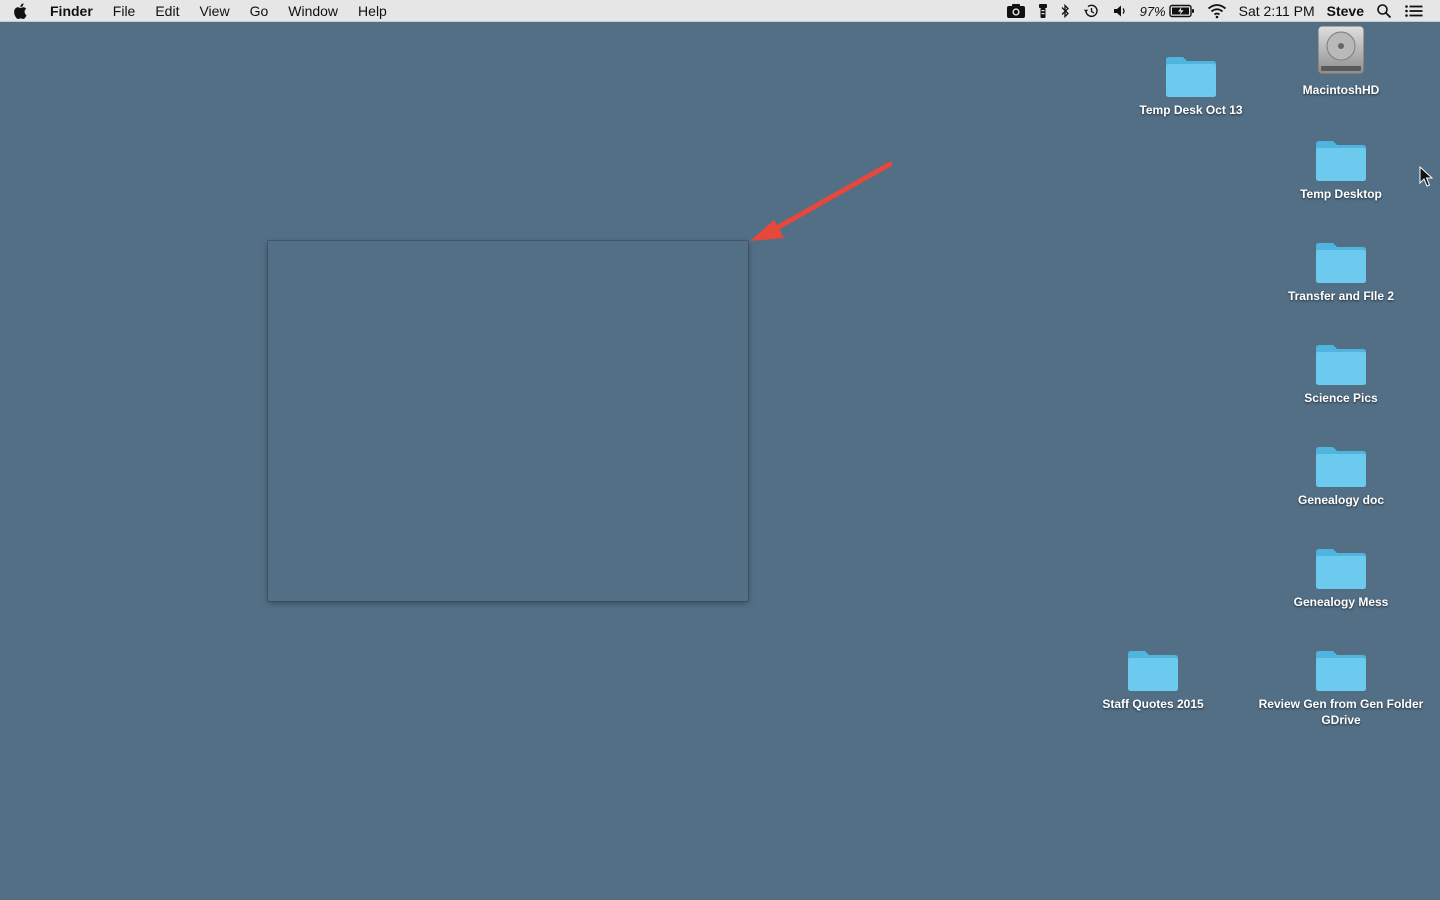  Describe the element at coordinates (71, 11) in the screenshot. I see `menu-app-finder: Finder` at that location.